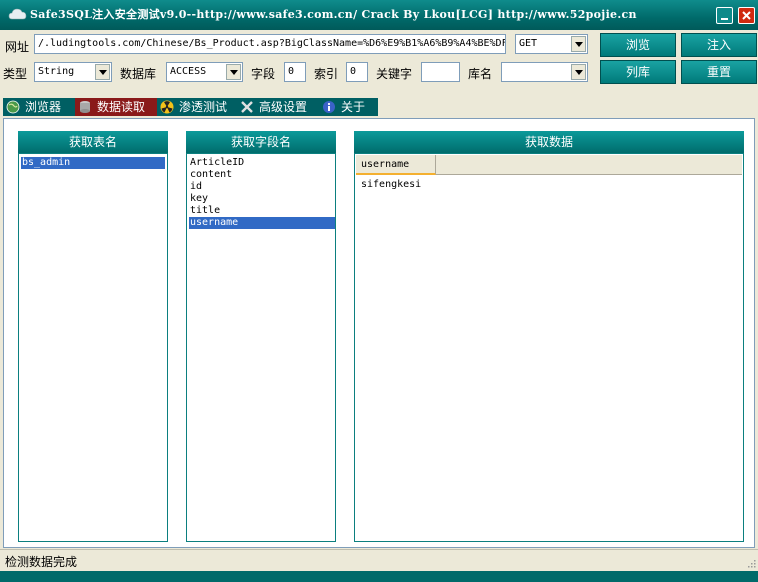  Describe the element at coordinates (17, 14) in the screenshot. I see `cloud-icon` at that location.